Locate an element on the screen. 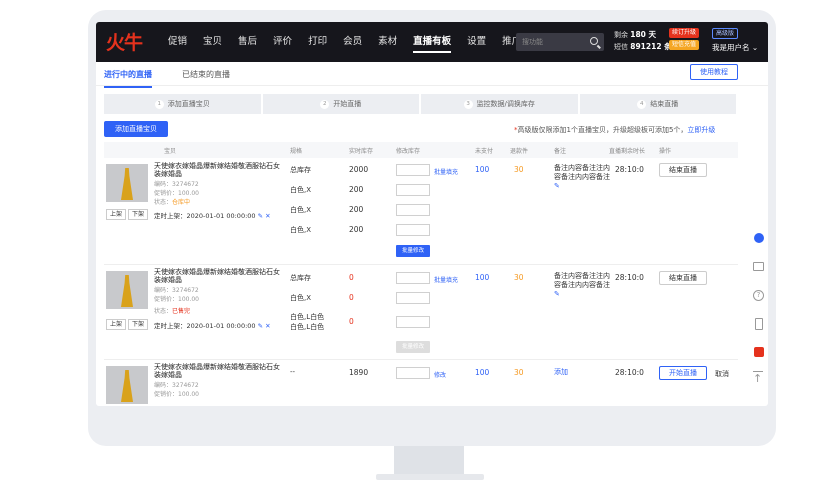 This screenshot has height=491, width=831. renew-upgrade-button: 续订升级 is located at coordinates (684, 33).